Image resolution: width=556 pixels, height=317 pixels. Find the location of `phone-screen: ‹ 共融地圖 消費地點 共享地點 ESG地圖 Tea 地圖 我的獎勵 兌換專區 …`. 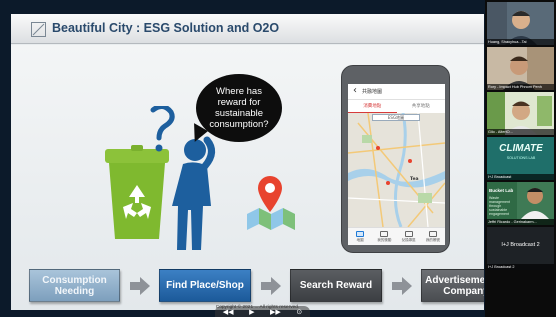

phone-screen: ‹ 共融地圖 消費地點 共享地點 ESG地圖 Tea 地圖 我的獎勵 兌換專區 … is located at coordinates (396, 164).